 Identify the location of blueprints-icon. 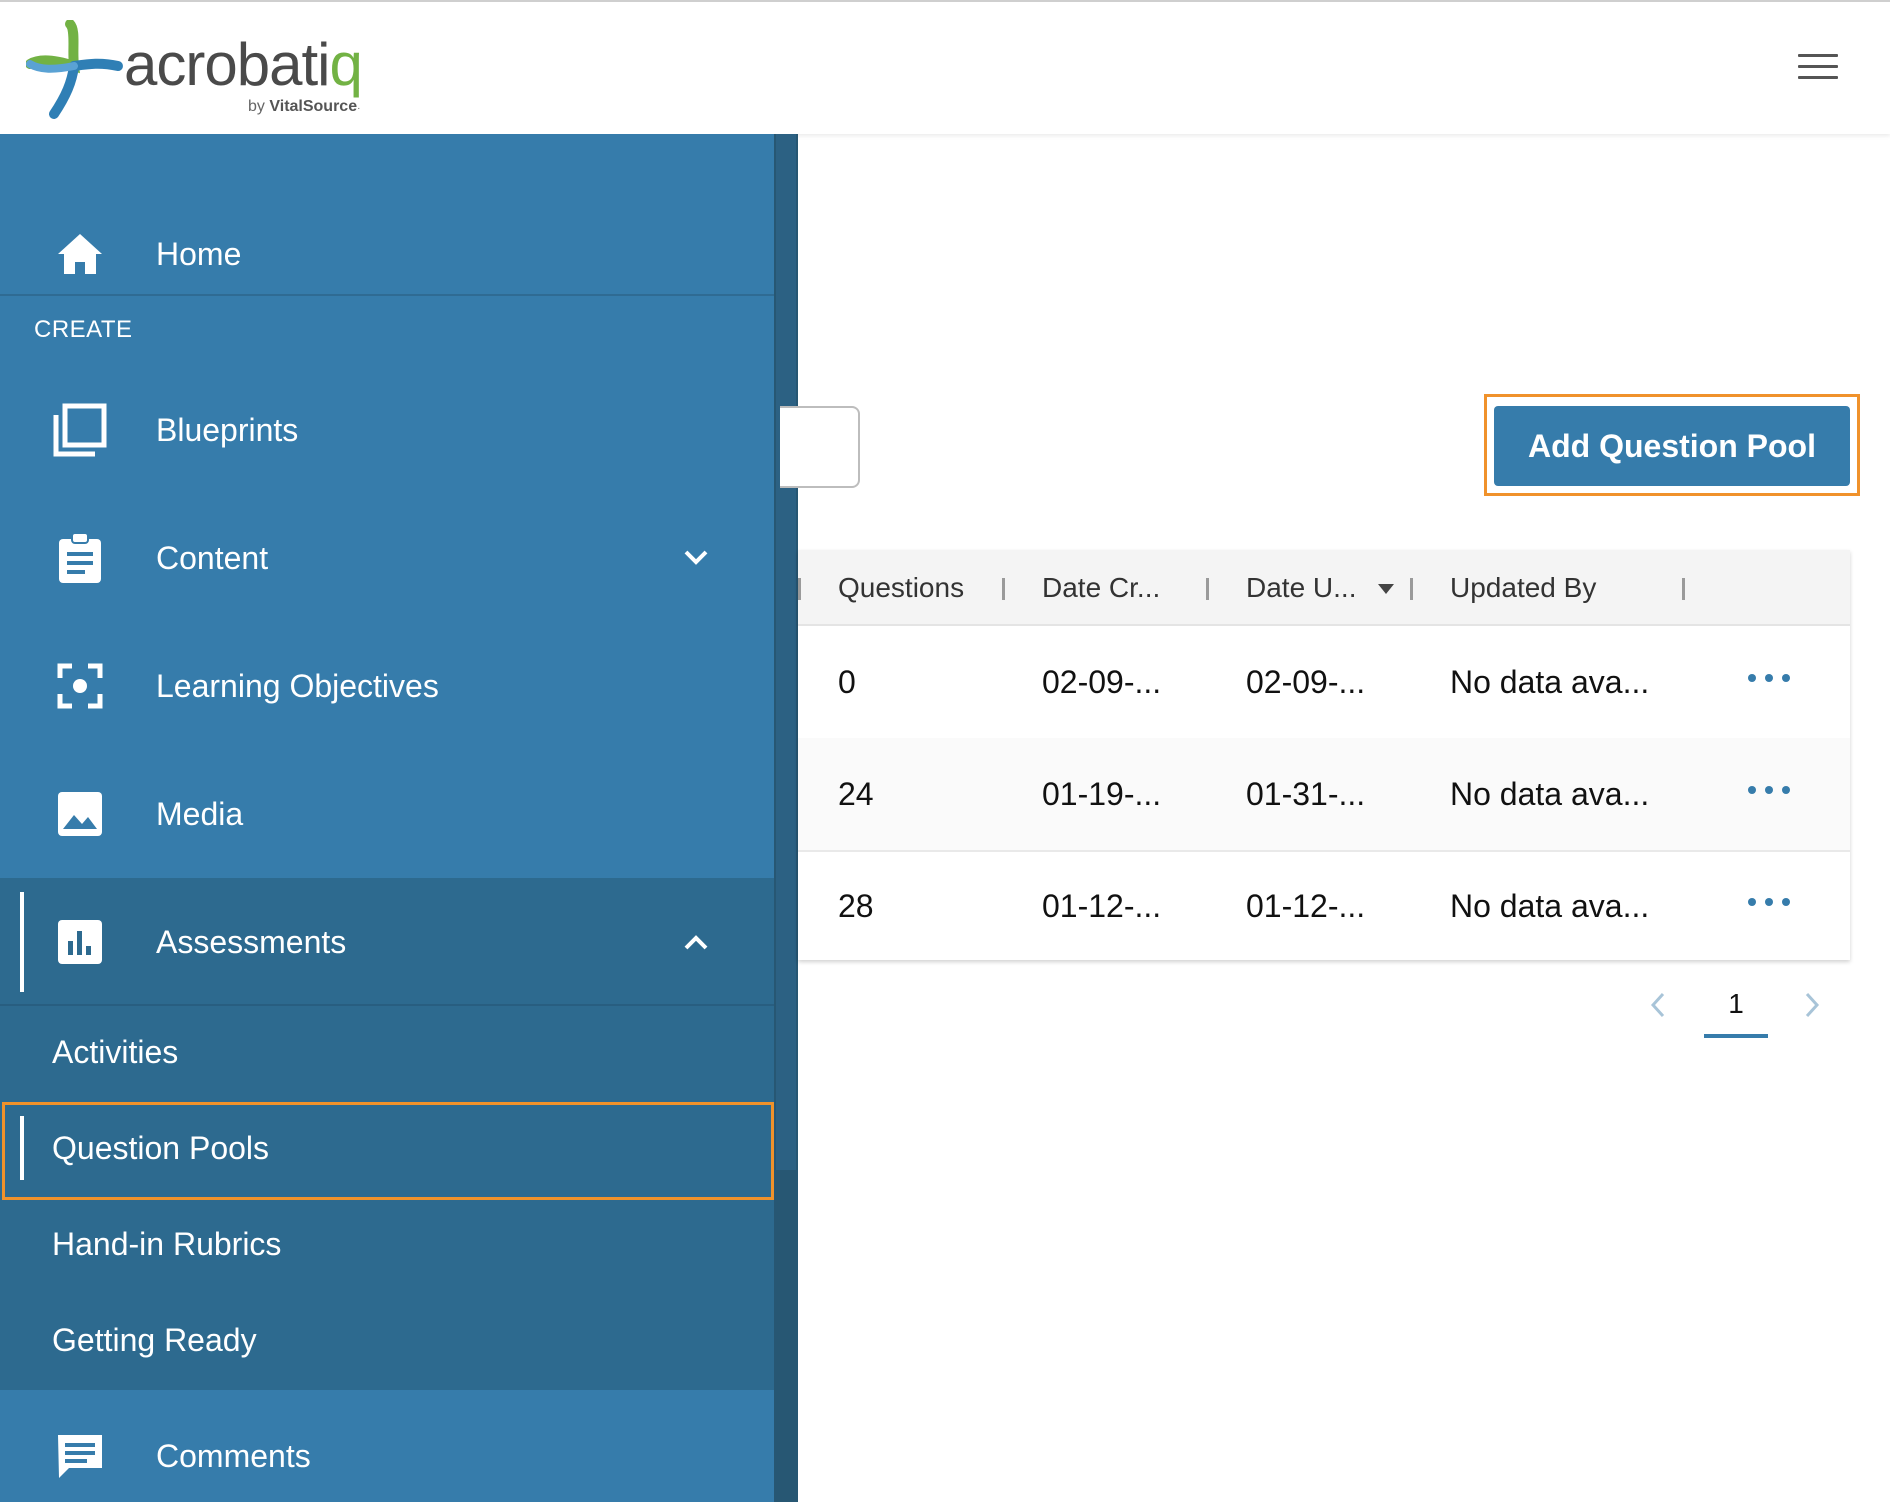
(80, 430).